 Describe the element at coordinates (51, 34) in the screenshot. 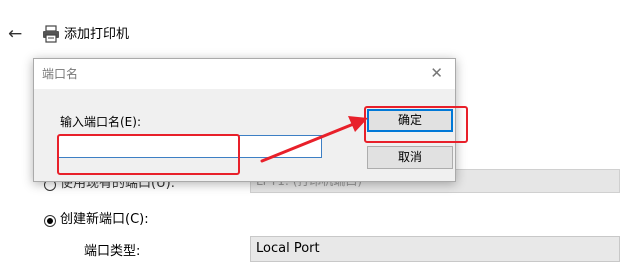

I see `printer-icon` at that location.